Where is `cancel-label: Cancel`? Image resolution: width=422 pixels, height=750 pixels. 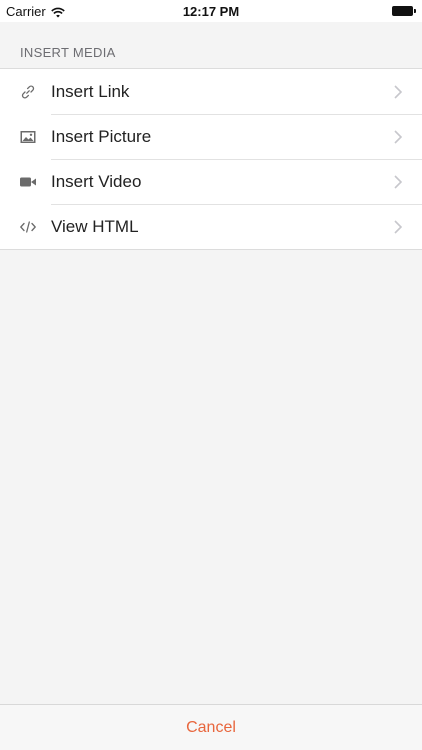 cancel-label: Cancel is located at coordinates (211, 727).